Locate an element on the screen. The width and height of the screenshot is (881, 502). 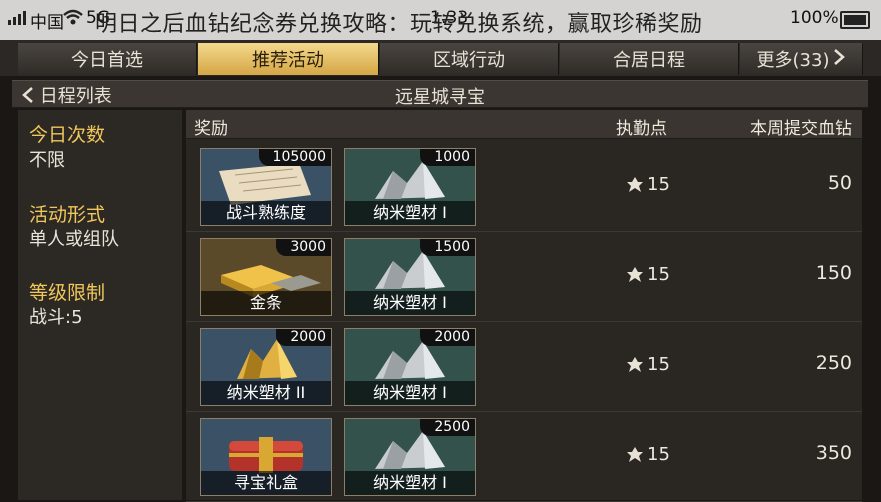
item-name: 战斗熟练度 is located at coordinates (266, 213).